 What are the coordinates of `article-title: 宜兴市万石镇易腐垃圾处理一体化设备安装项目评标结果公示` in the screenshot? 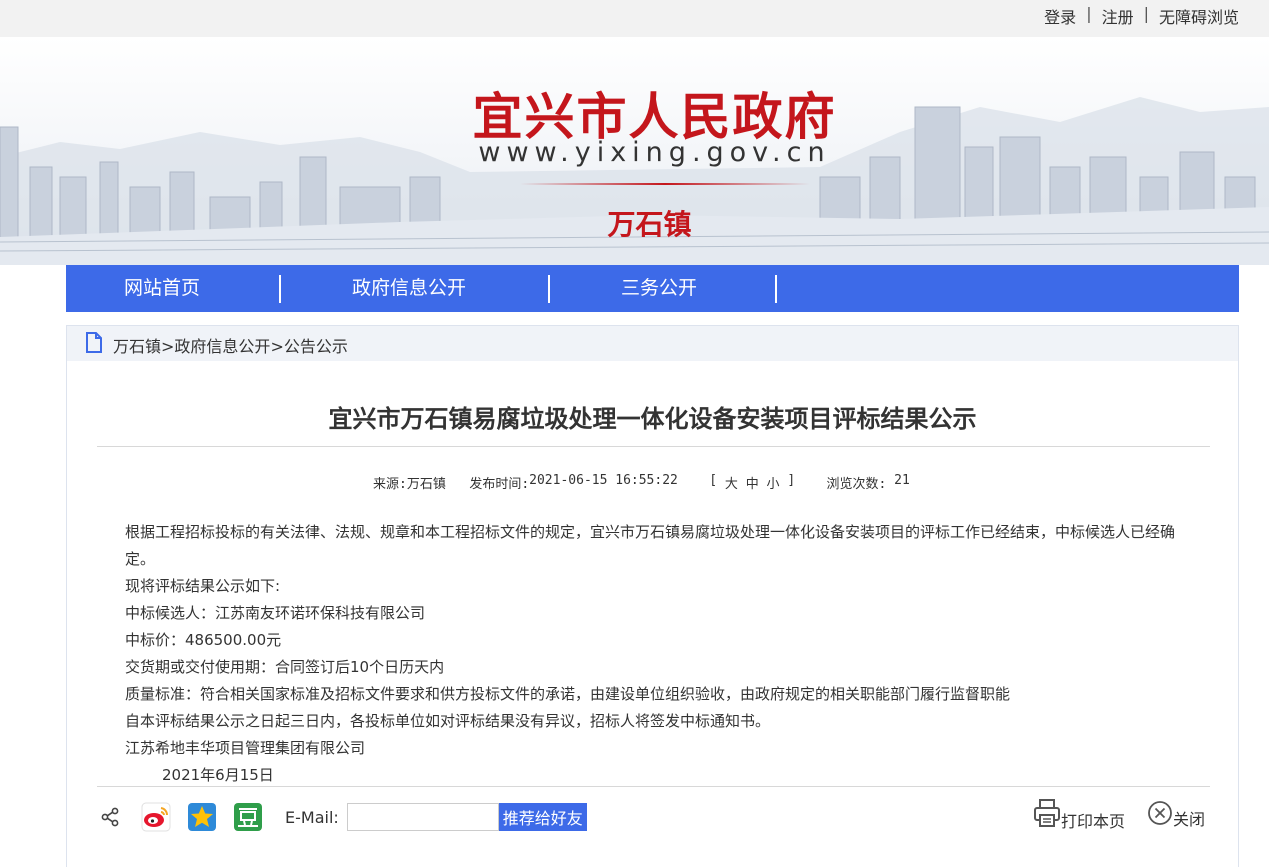 It's located at (652, 419).